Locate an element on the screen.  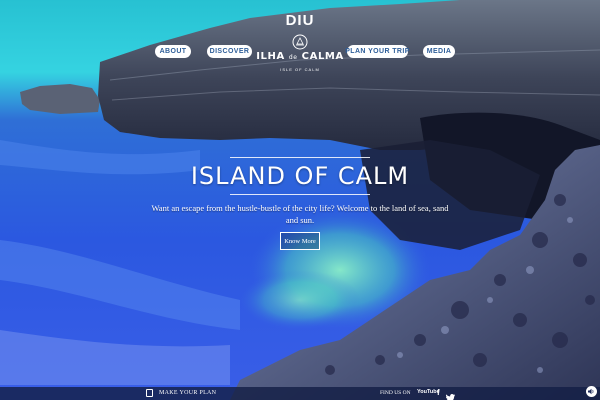
nav-about-link: ABOUT is located at coordinates (173, 51).